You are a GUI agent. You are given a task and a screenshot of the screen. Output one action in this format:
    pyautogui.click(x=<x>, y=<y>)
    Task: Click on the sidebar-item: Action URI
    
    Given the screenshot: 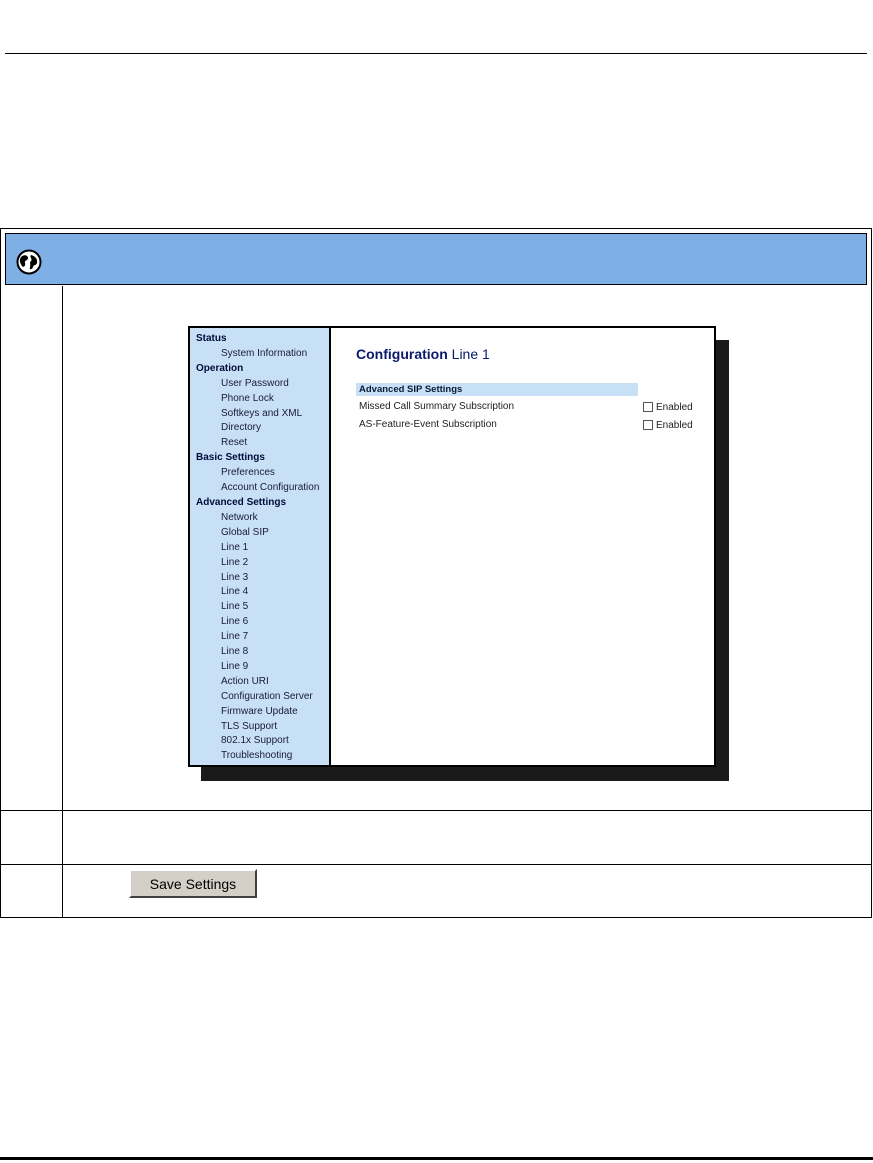 What is the action you would take?
    pyautogui.click(x=259, y=682)
    